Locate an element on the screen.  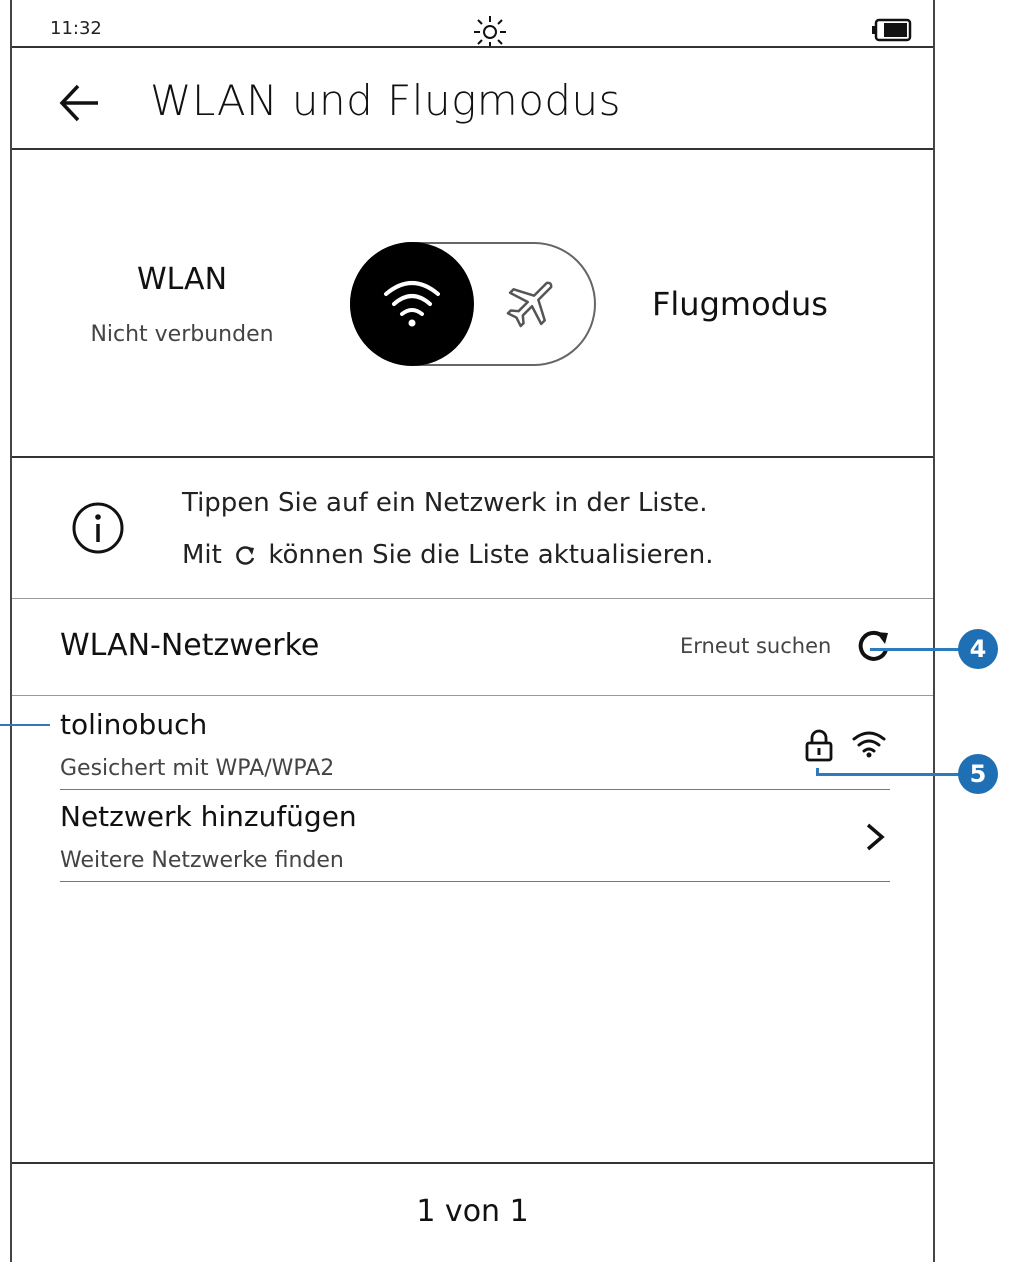
status-time: 11:32 is located at coordinates (76, 28).